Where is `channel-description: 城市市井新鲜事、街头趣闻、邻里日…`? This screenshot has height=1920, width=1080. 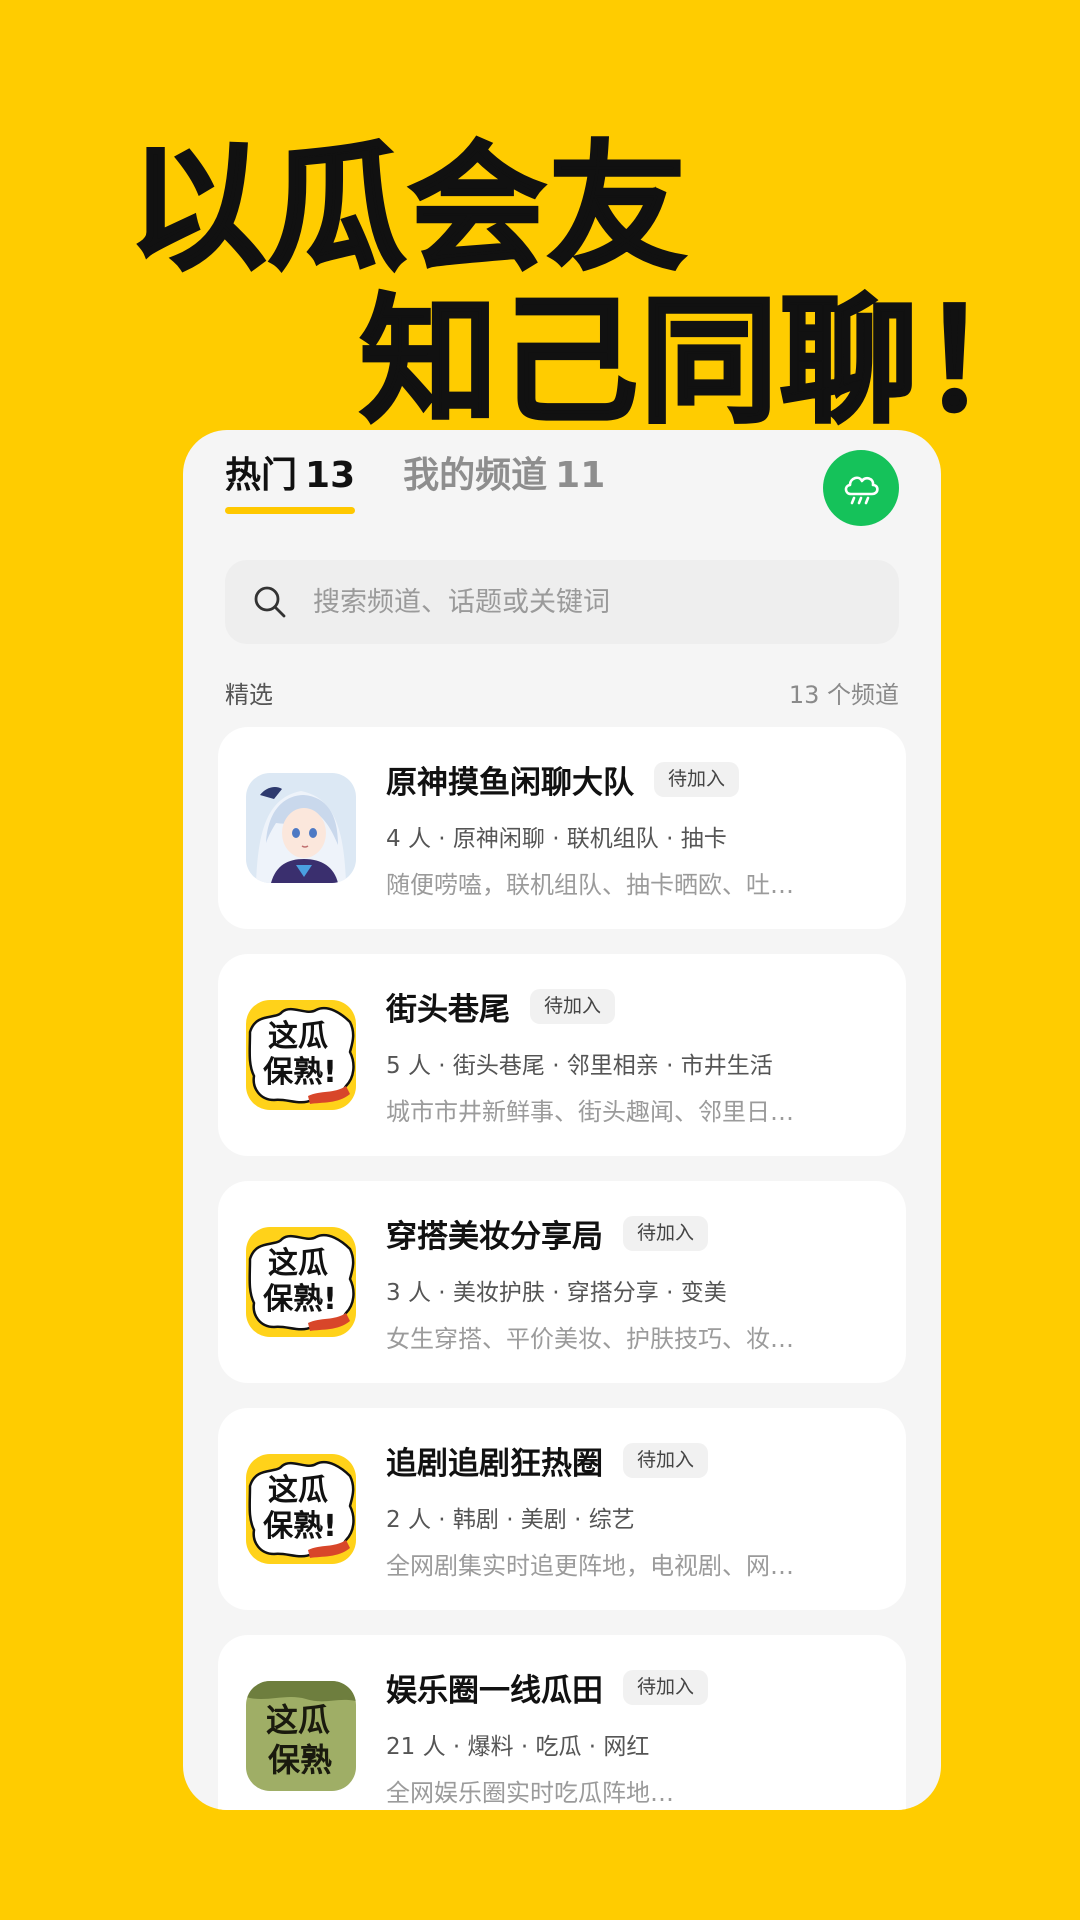 channel-description: 城市市井新鲜事、街头趣闻、邻里日… is located at coordinates (590, 1112).